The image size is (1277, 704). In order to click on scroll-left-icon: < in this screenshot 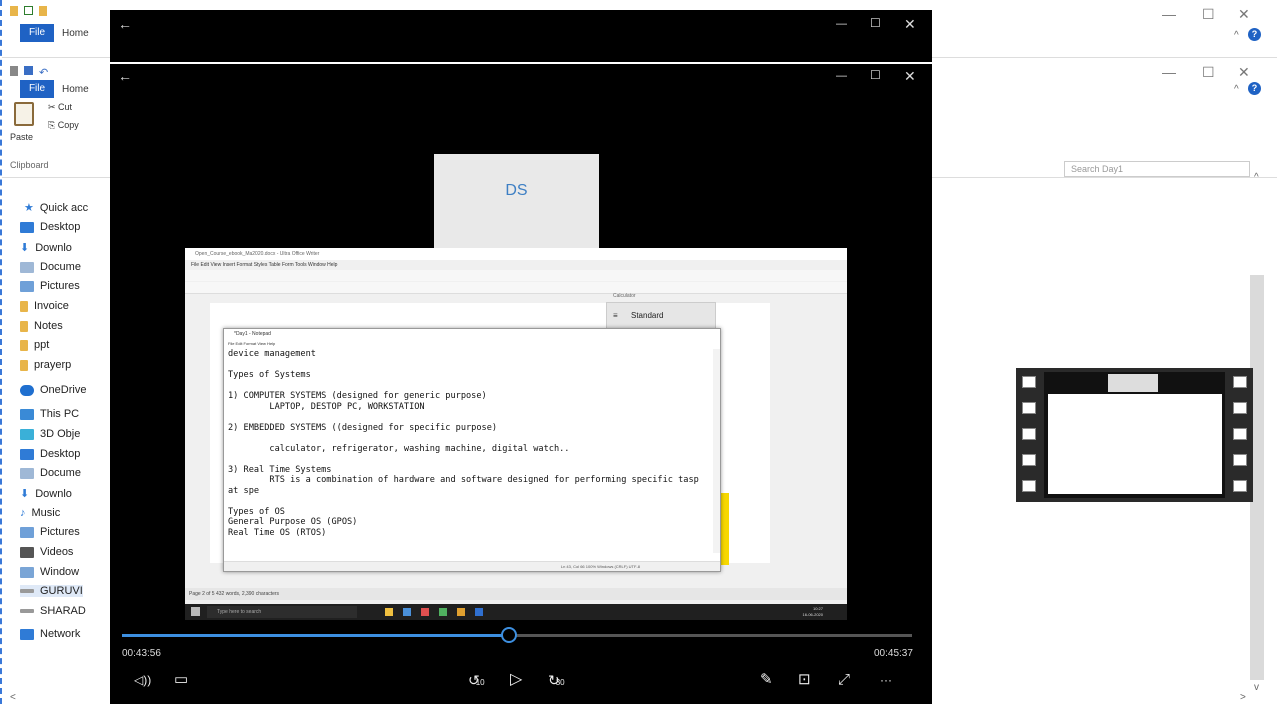, I will do `click(13, 697)`.